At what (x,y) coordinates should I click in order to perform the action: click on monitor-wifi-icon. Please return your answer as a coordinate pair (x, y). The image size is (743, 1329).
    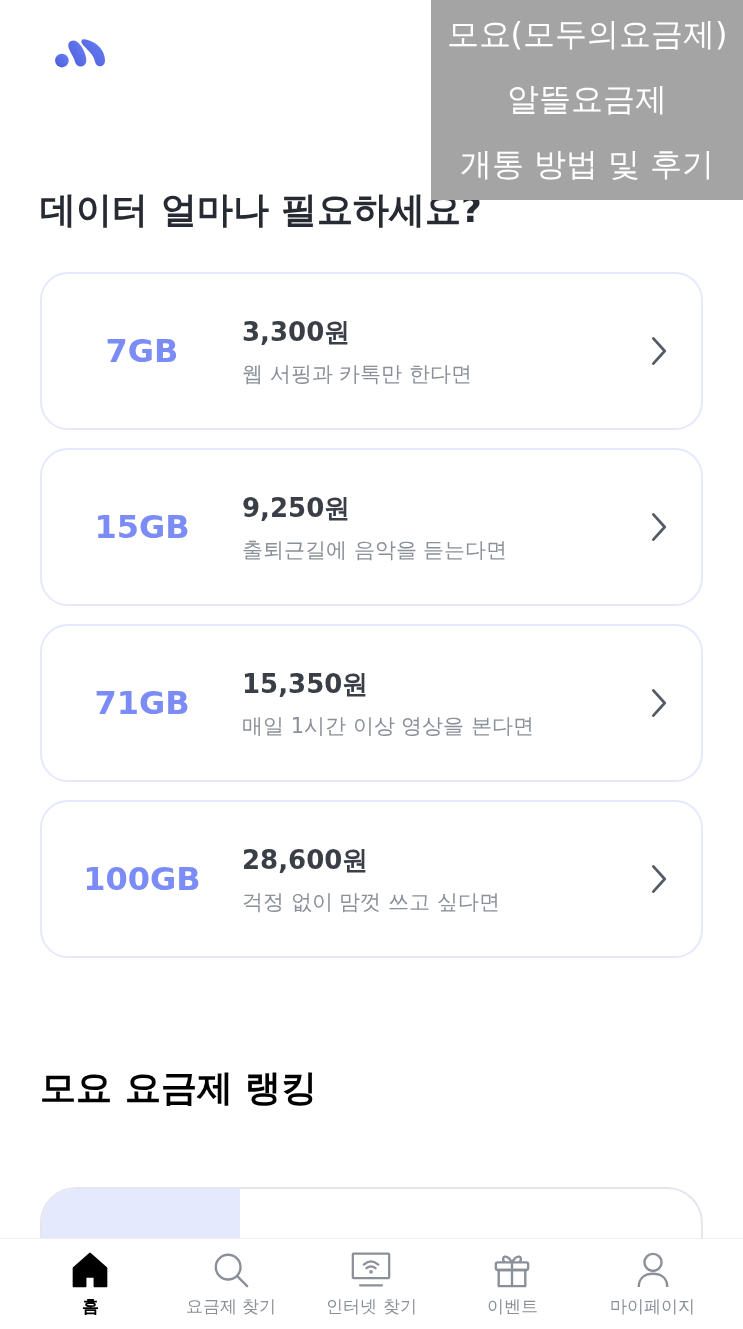
    Looking at the image, I should click on (371, 1269).